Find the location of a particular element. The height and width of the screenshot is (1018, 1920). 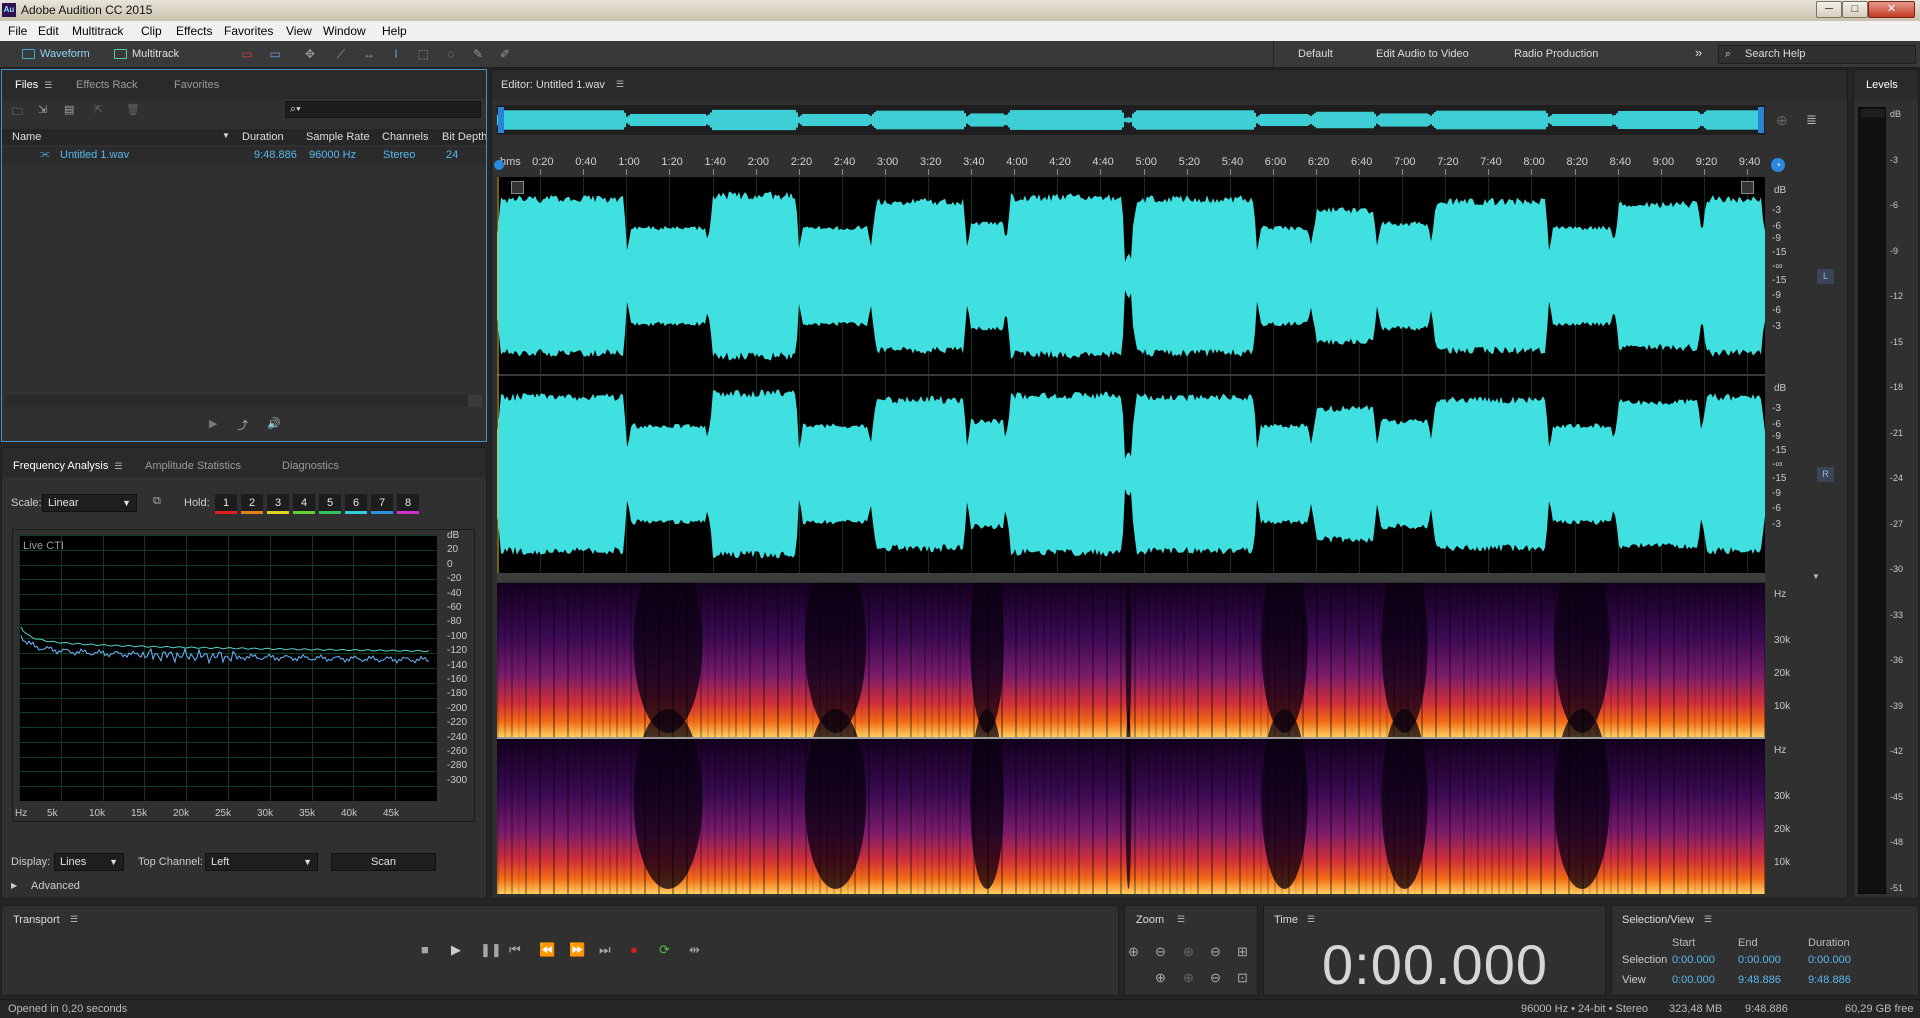

scan-button: Scan is located at coordinates (383, 862).